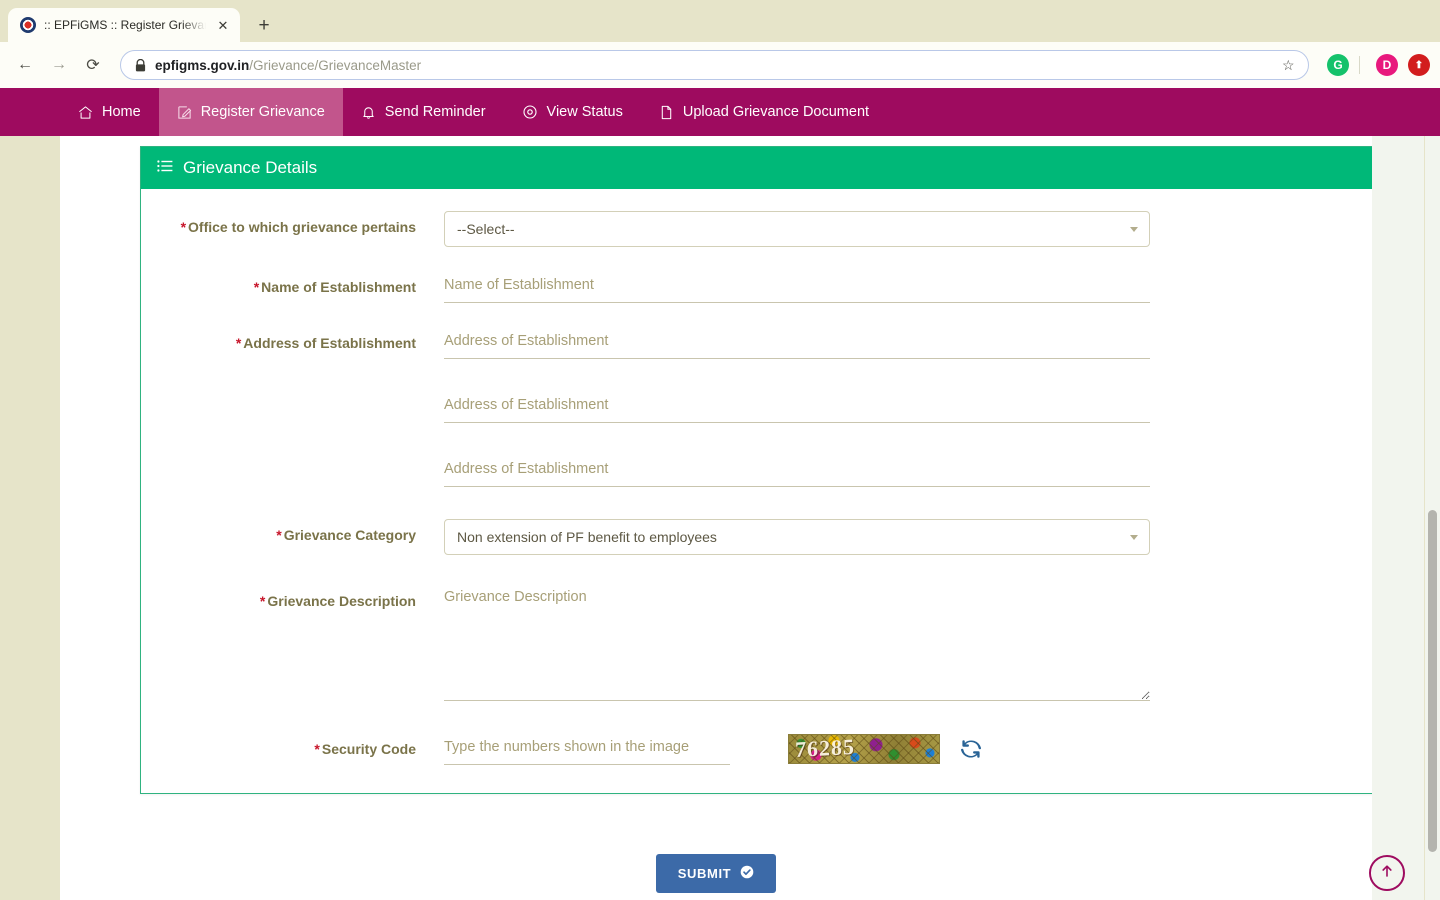 This screenshot has height=900, width=1440. What do you see at coordinates (747, 873) in the screenshot?
I see `check-circle-icon` at bounding box center [747, 873].